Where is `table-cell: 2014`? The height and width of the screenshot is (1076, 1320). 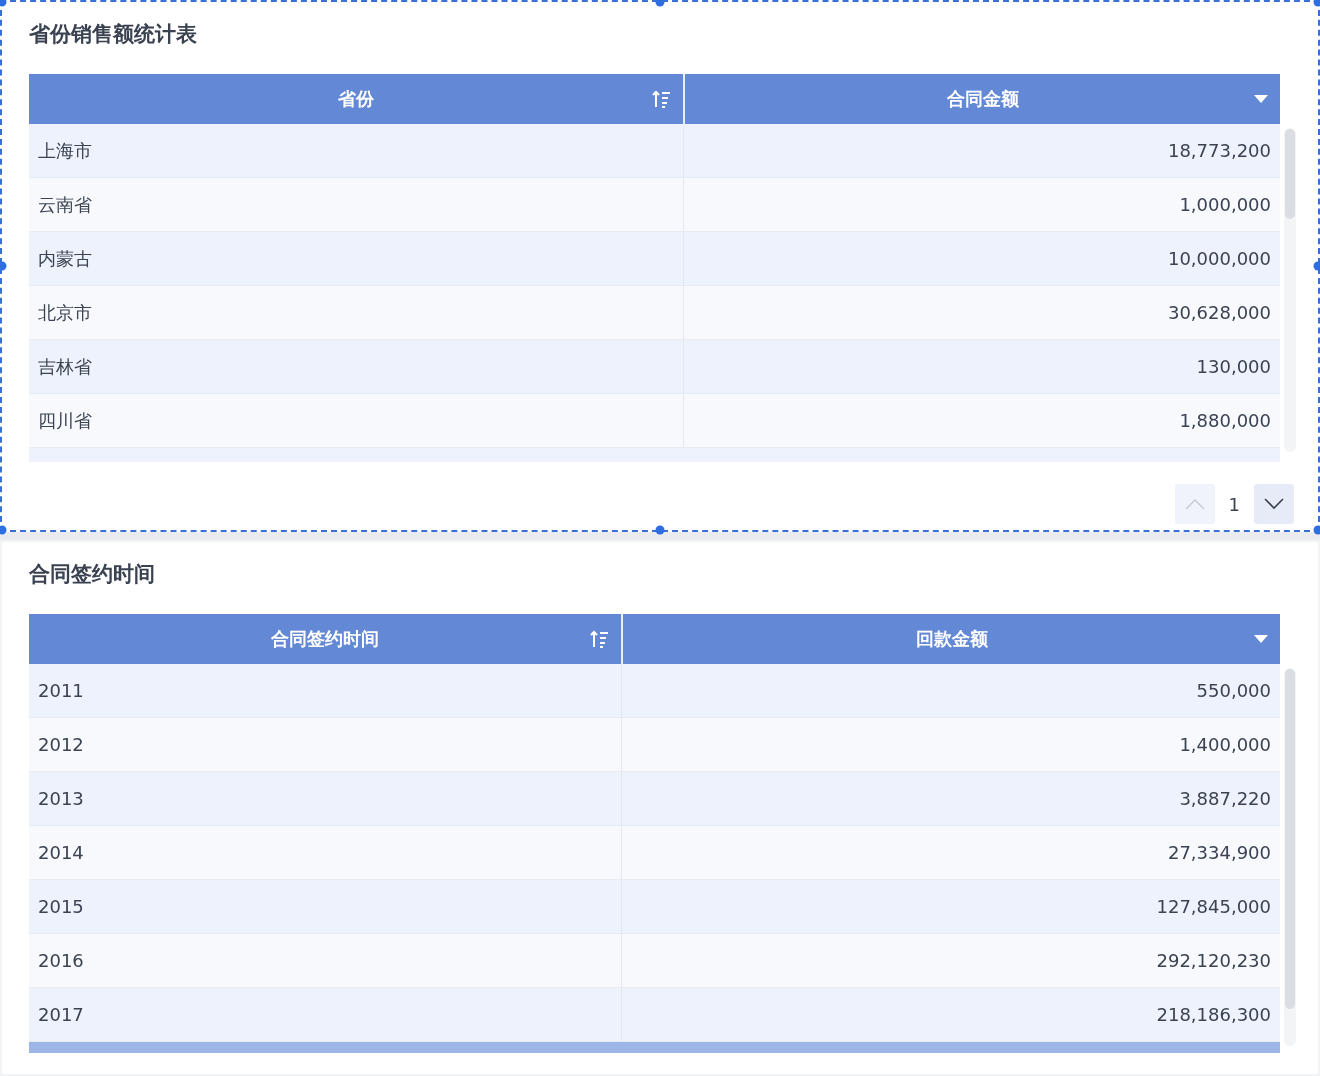
table-cell: 2014 is located at coordinates (325, 853).